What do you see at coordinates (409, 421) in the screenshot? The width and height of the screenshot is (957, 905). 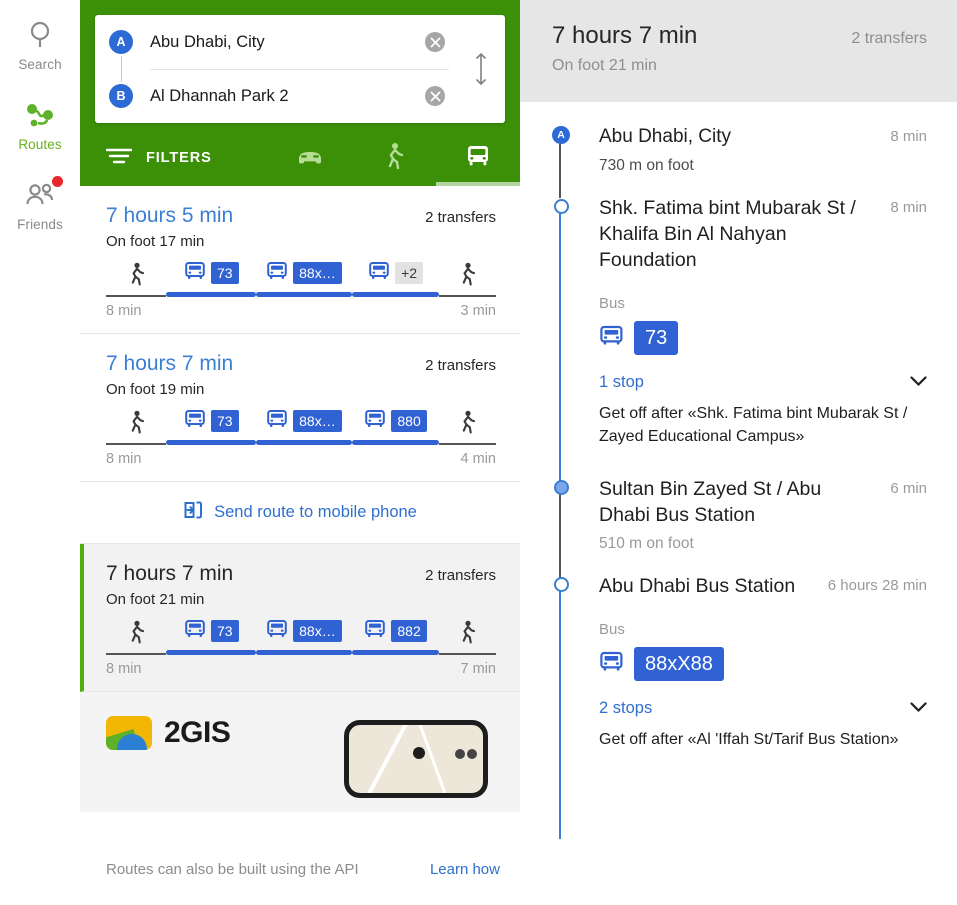 I see `route-number-badge: 880` at bounding box center [409, 421].